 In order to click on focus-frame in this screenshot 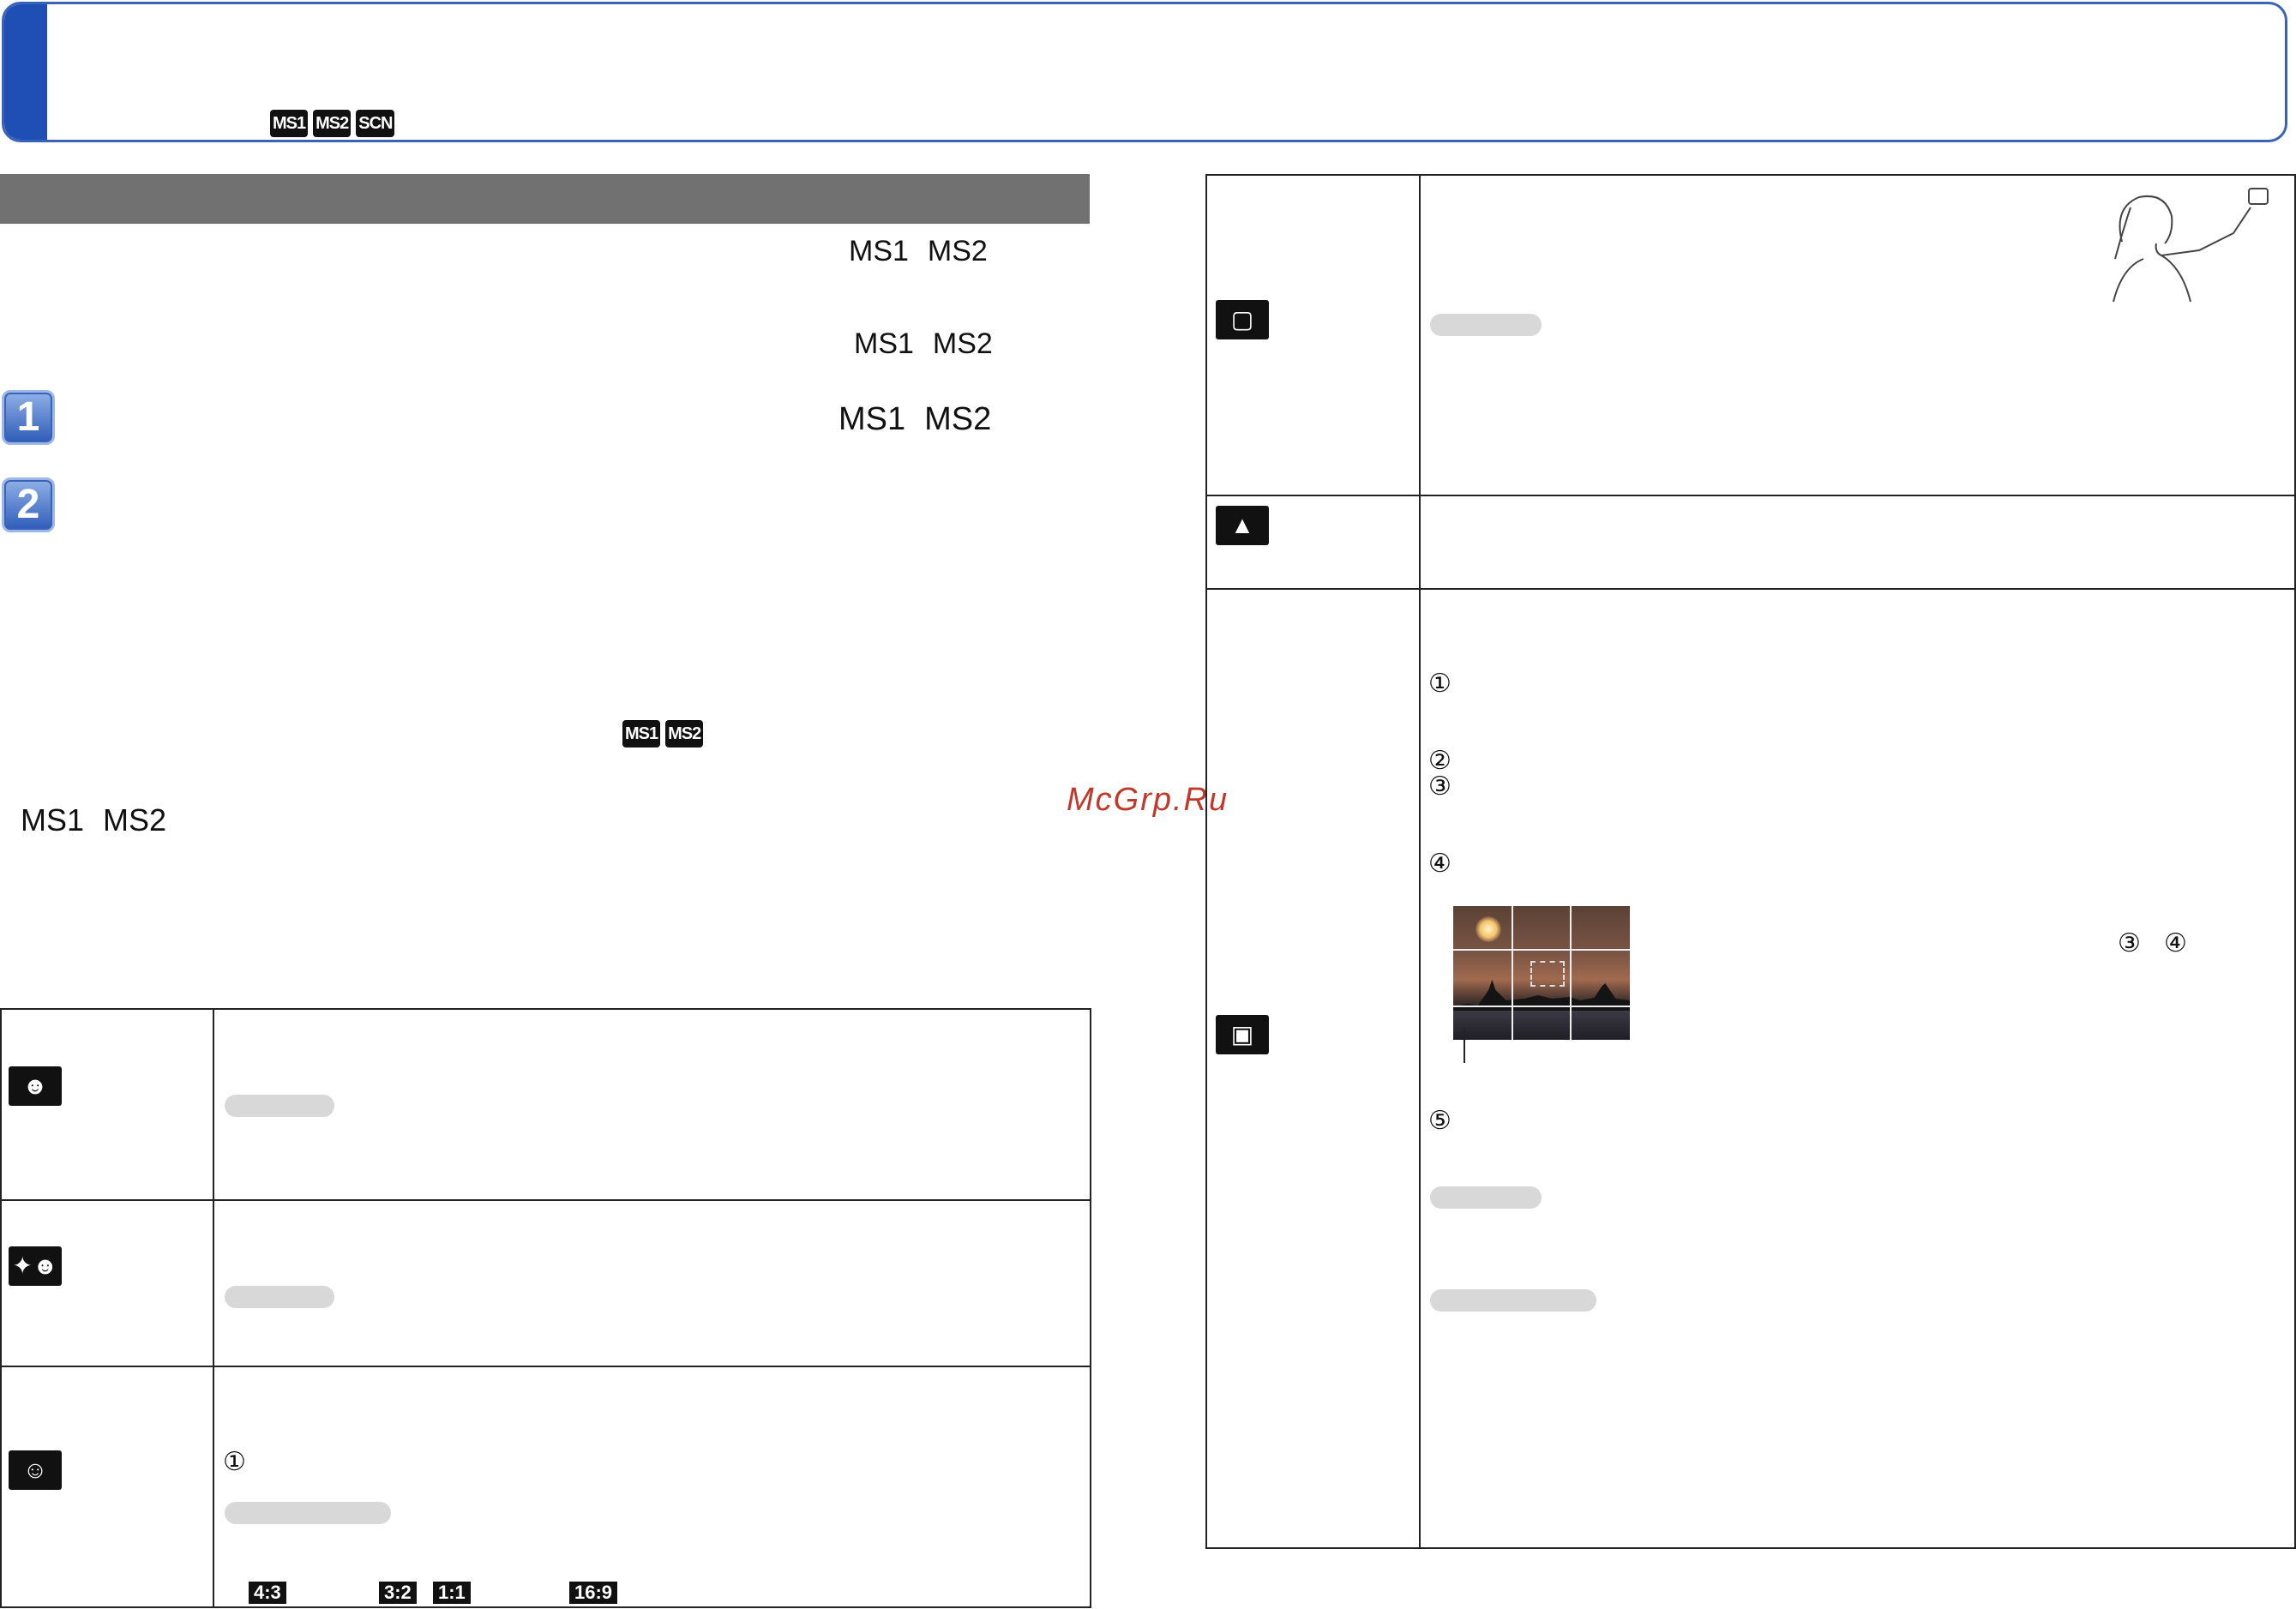, I will do `click(1547, 974)`.